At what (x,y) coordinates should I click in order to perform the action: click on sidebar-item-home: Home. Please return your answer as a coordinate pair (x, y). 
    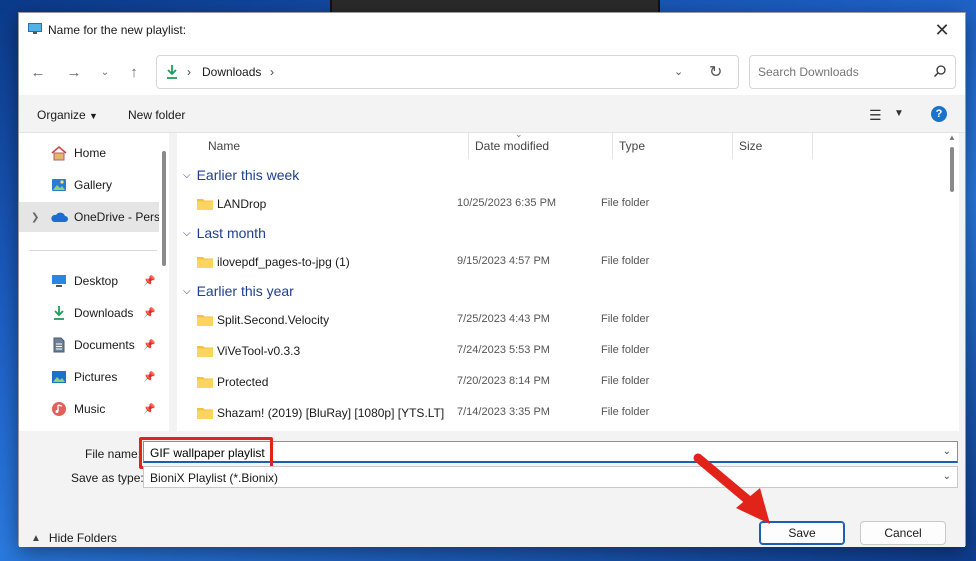
    Looking at the image, I should click on (89, 153).